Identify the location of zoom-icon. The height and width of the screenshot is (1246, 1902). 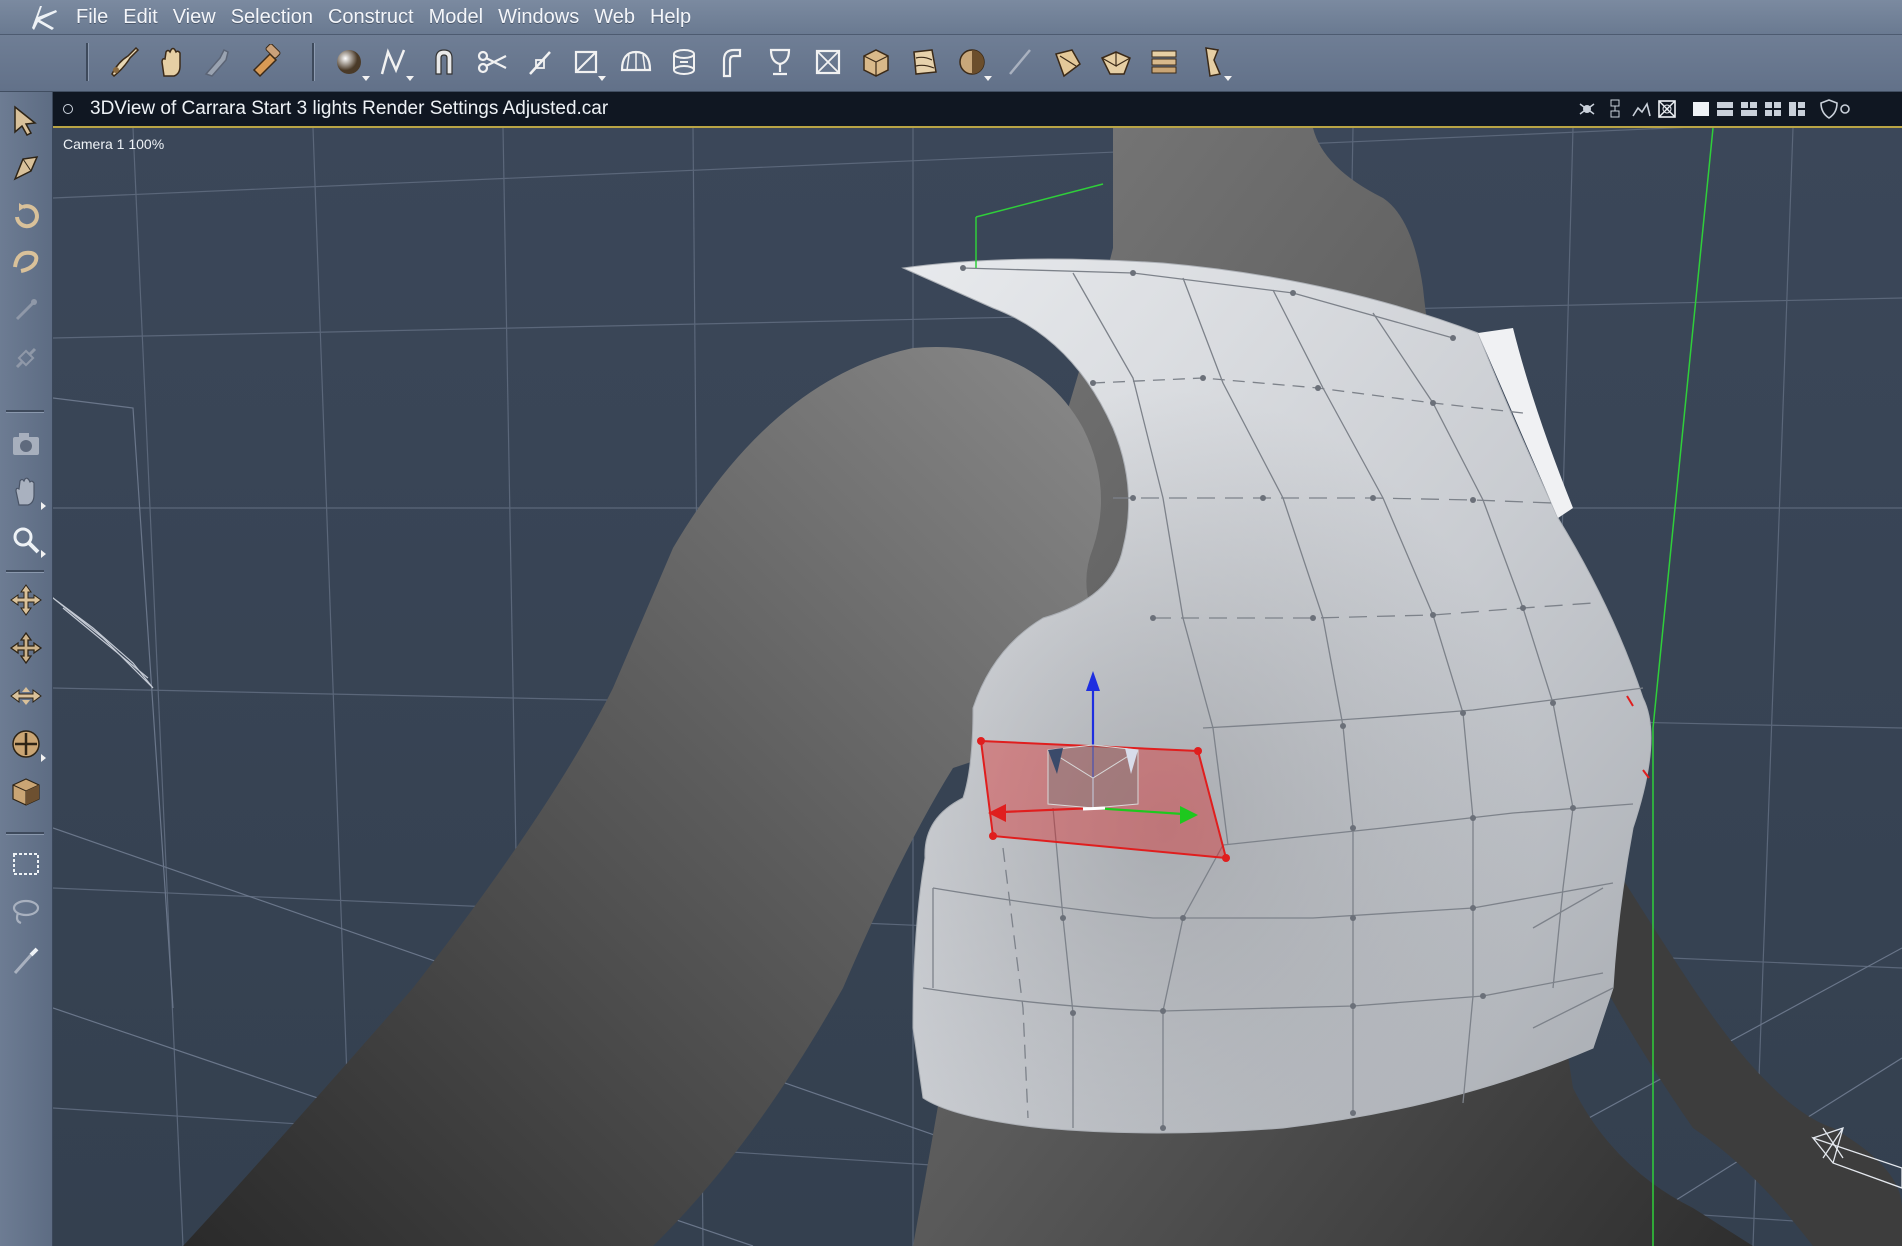
(26, 540).